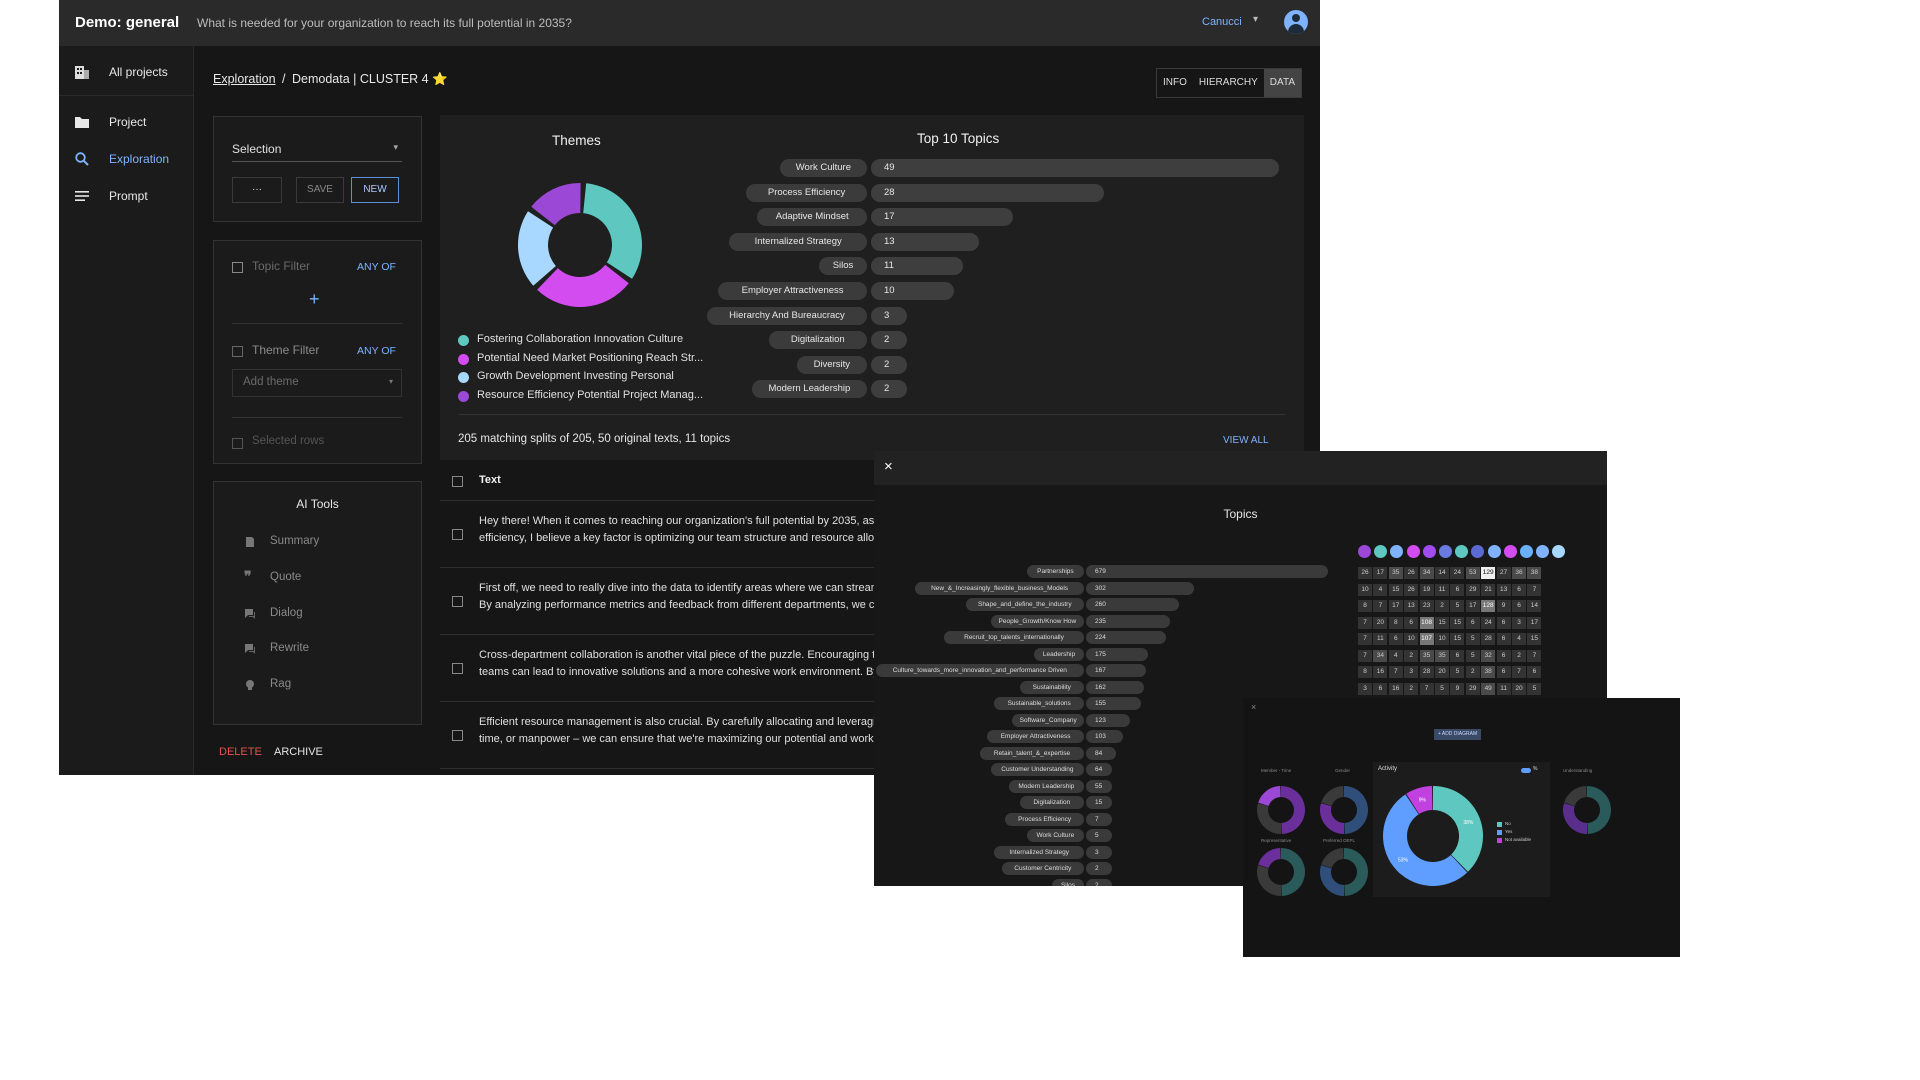 The height and width of the screenshot is (1080, 1920). What do you see at coordinates (317, 383) in the screenshot?
I see `add-theme-select: Add theme ▾` at bounding box center [317, 383].